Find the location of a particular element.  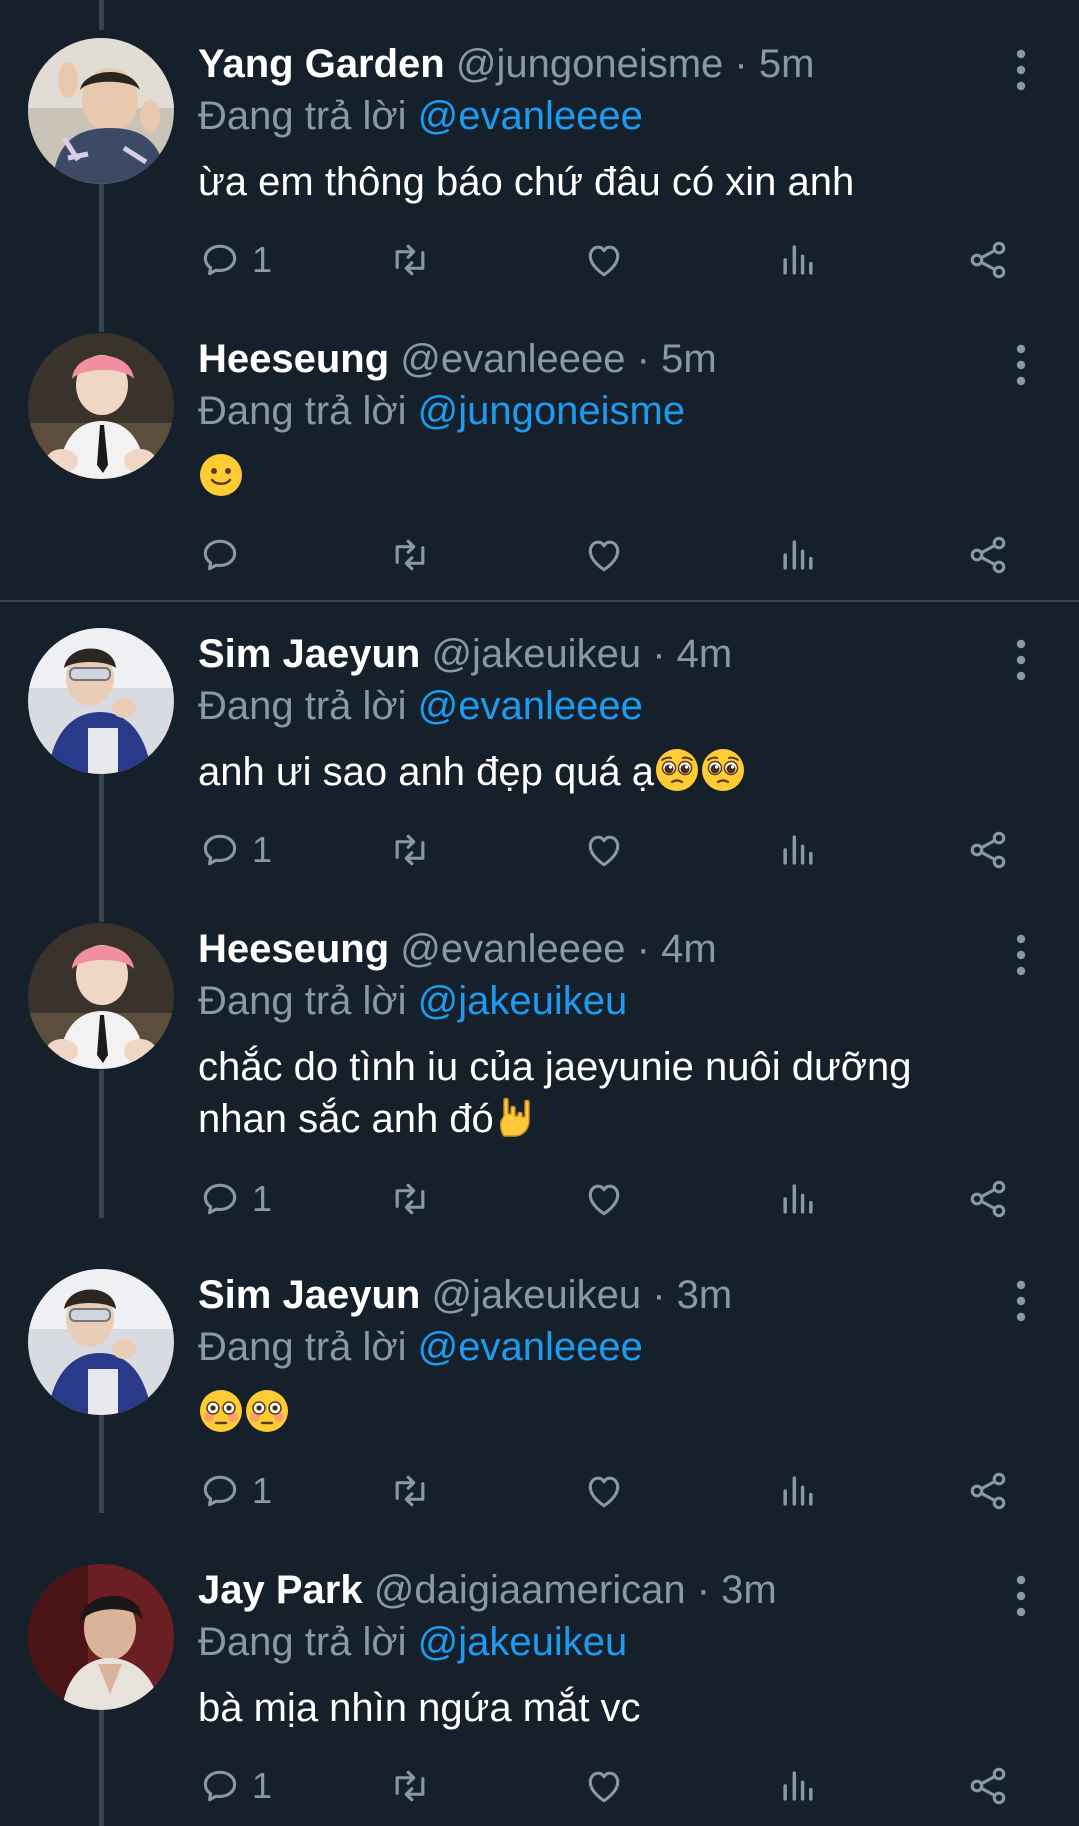

author-handle: @daigiaamerican is located at coordinates (530, 1590).